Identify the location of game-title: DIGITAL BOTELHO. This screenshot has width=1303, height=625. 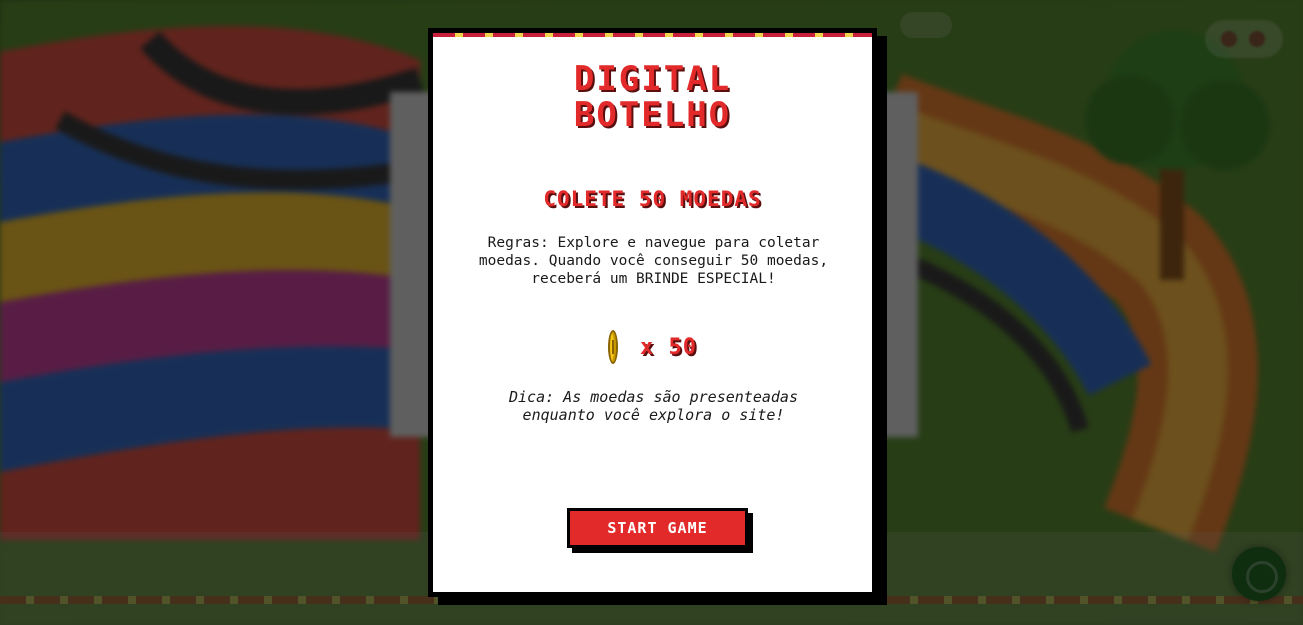
(652, 97).